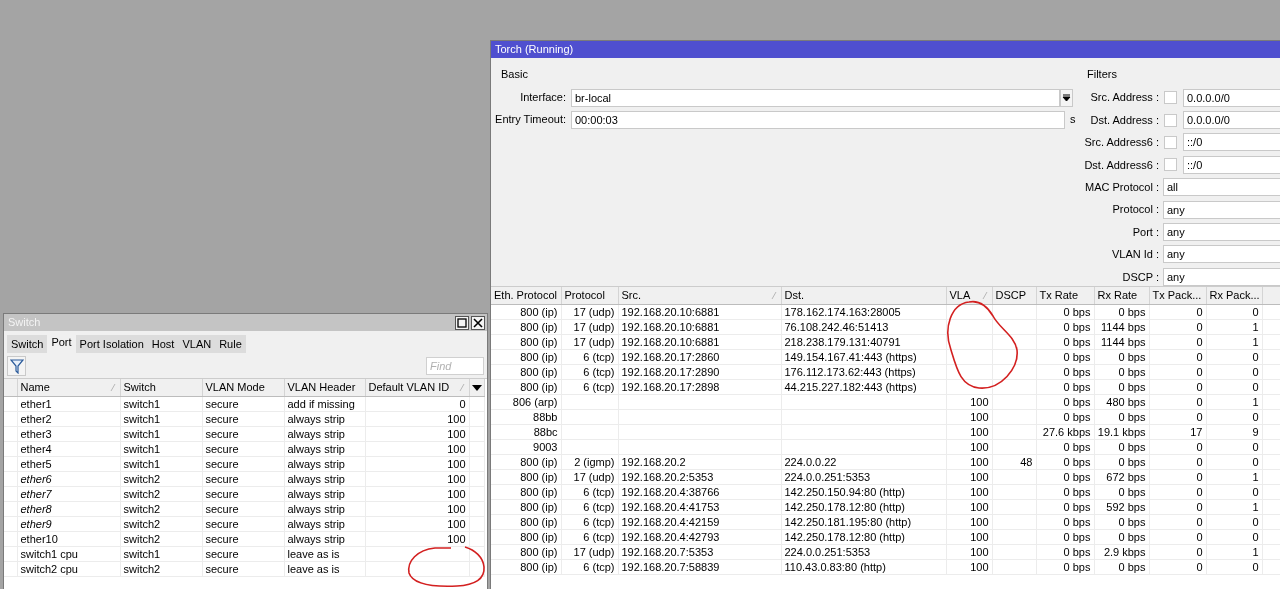 The image size is (1280, 589). What do you see at coordinates (589, 491) in the screenshot?
I see `table-cell: 6 (tcp)` at bounding box center [589, 491].